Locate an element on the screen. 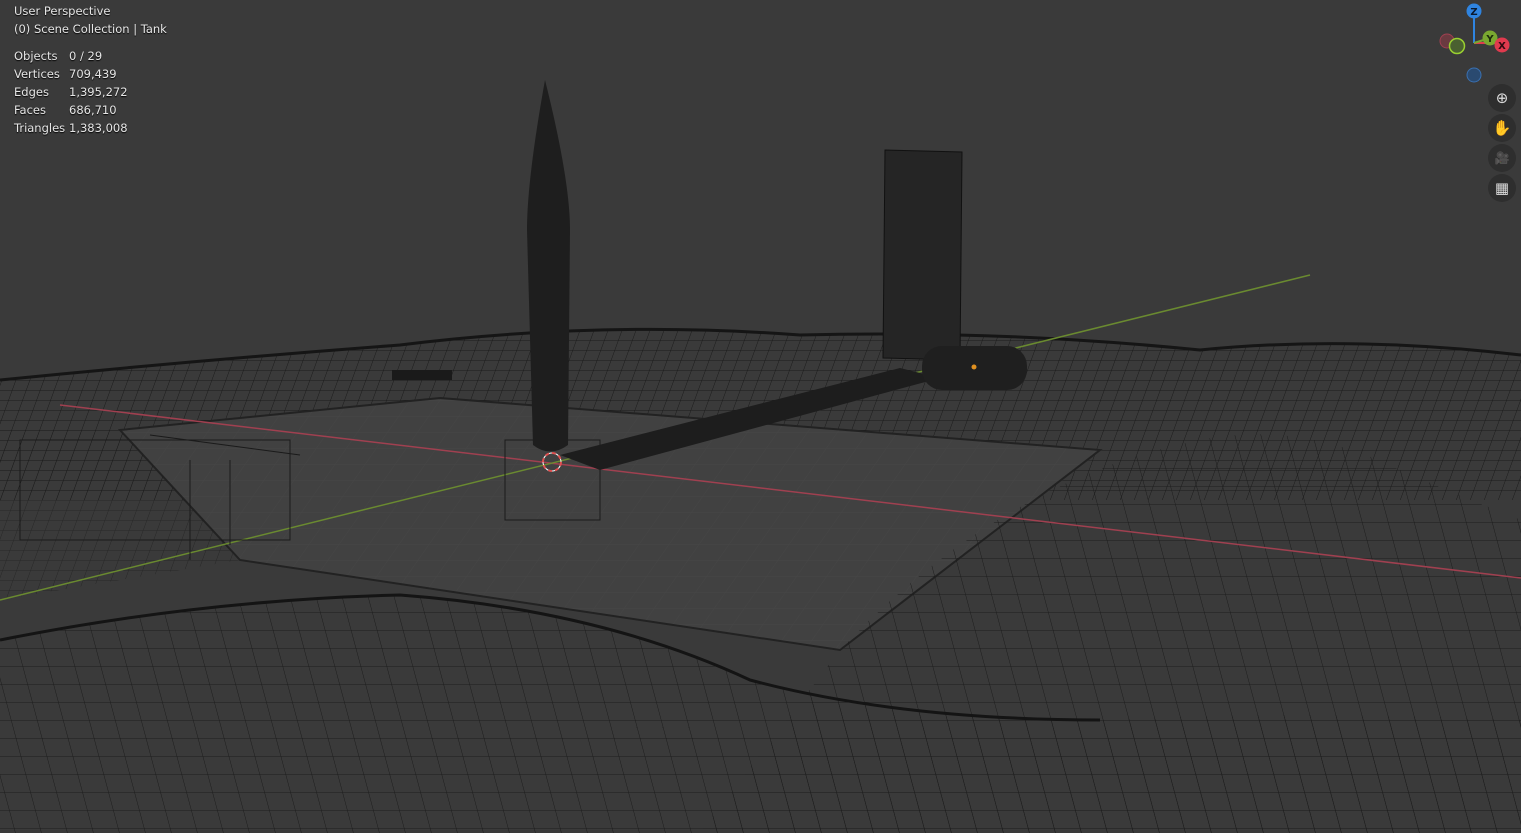  navigation-gizmo: Z Y X is located at coordinates (1475, 45).